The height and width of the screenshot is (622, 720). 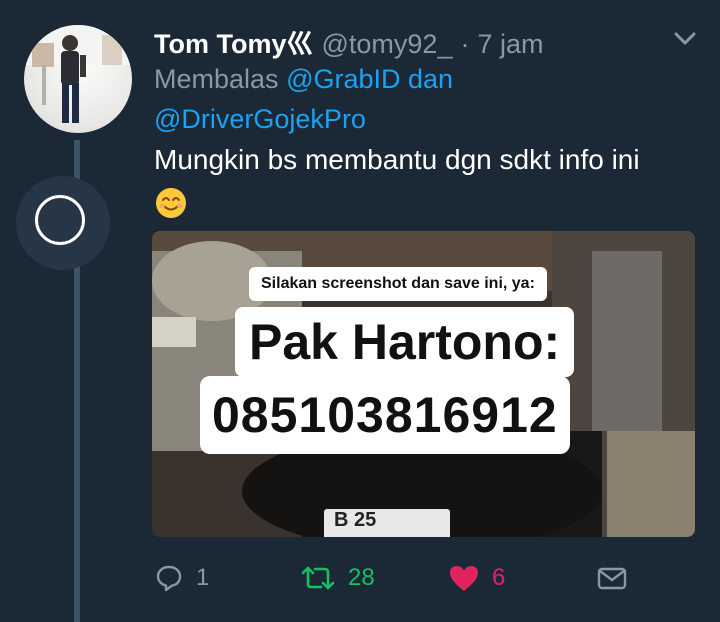 What do you see at coordinates (203, 577) in the screenshot?
I see `reply-count: 1` at bounding box center [203, 577].